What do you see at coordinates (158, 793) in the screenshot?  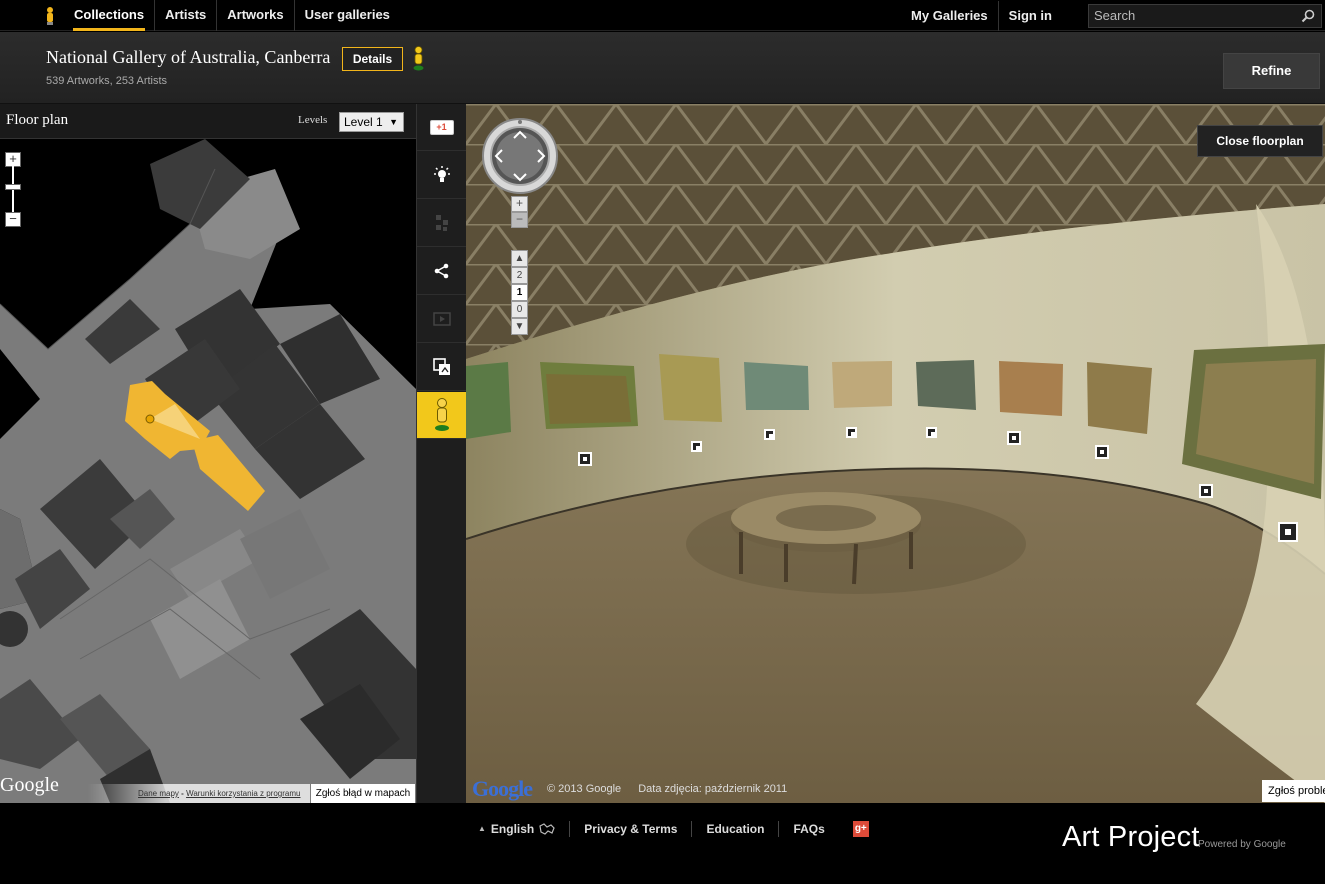 I see `map-data-link: Dane mapy` at bounding box center [158, 793].